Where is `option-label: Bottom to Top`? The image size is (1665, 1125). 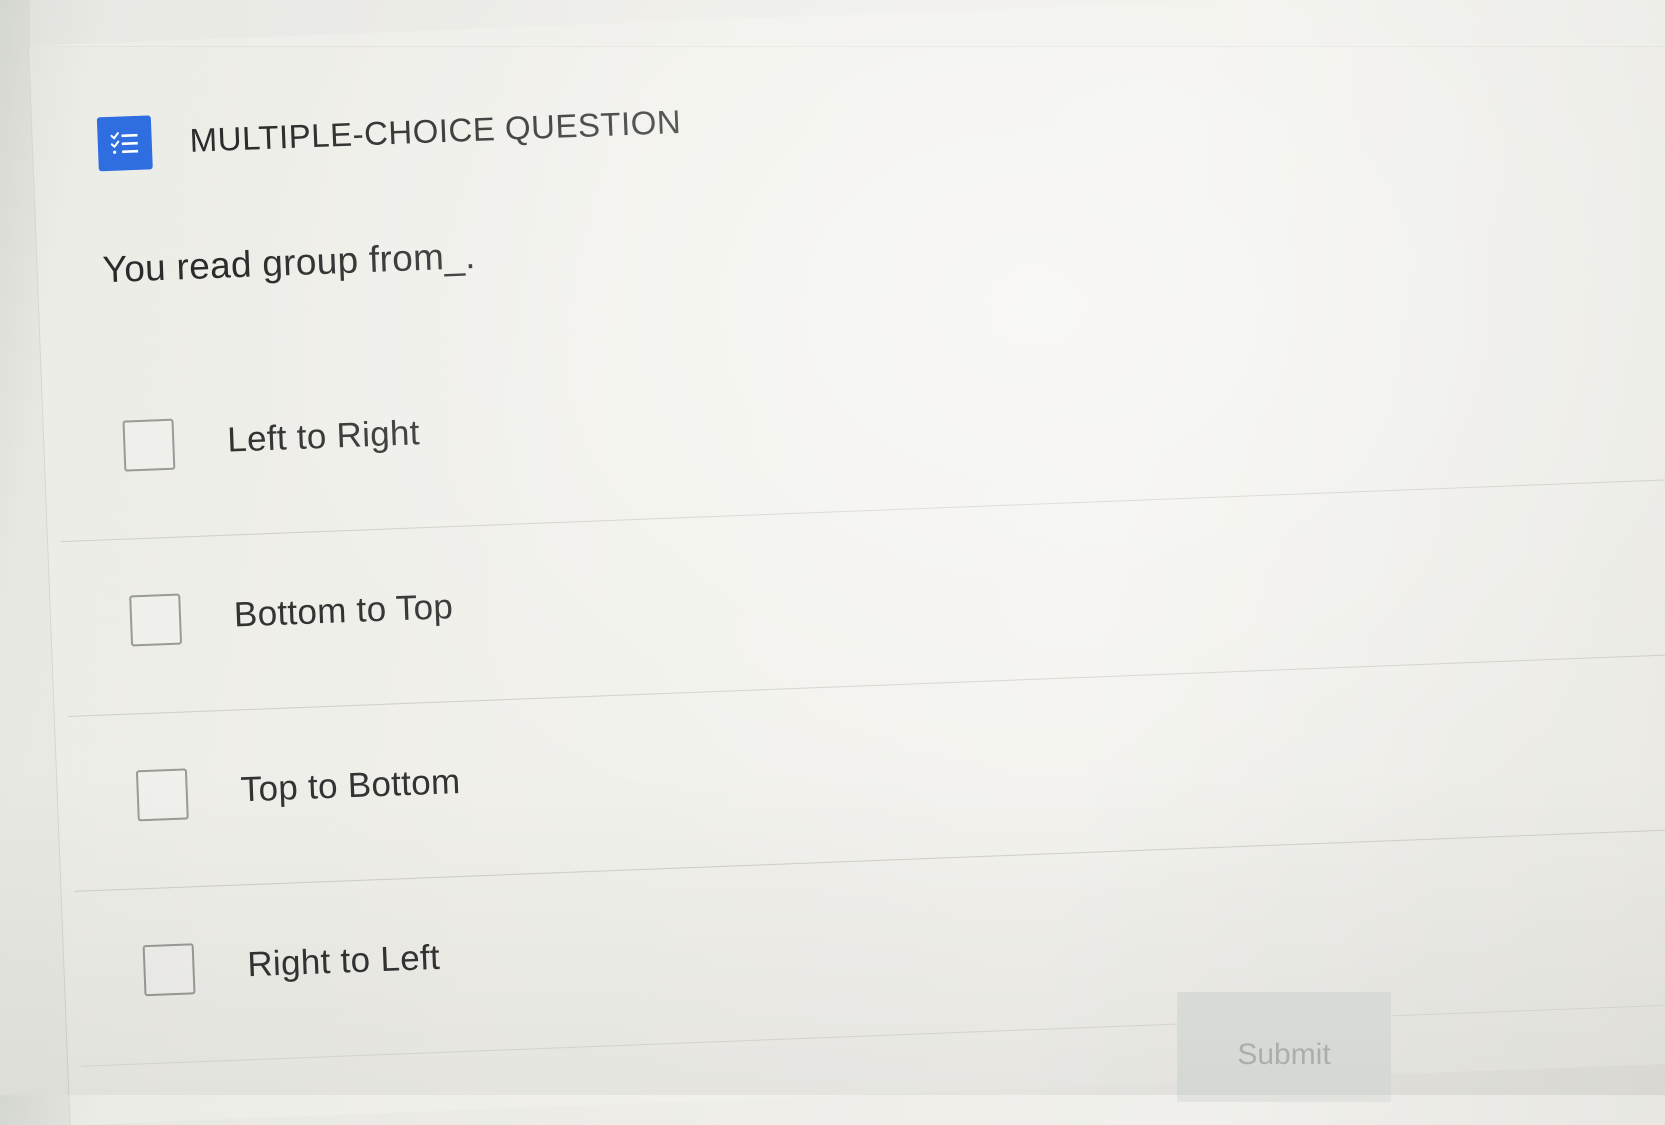 option-label: Bottom to Top is located at coordinates (343, 611).